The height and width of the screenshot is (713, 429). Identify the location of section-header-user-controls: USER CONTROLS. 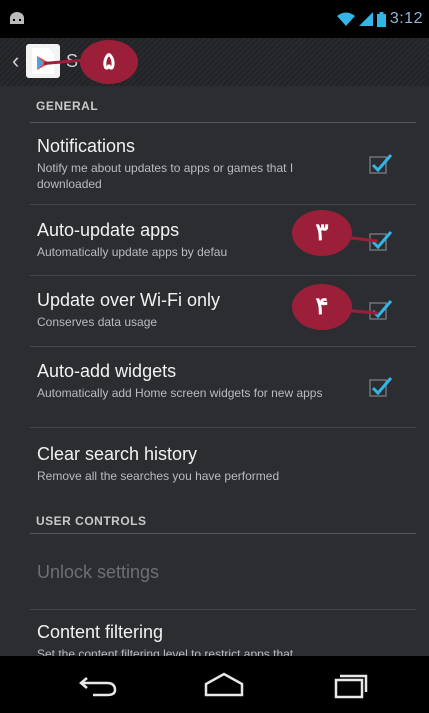
(91, 521).